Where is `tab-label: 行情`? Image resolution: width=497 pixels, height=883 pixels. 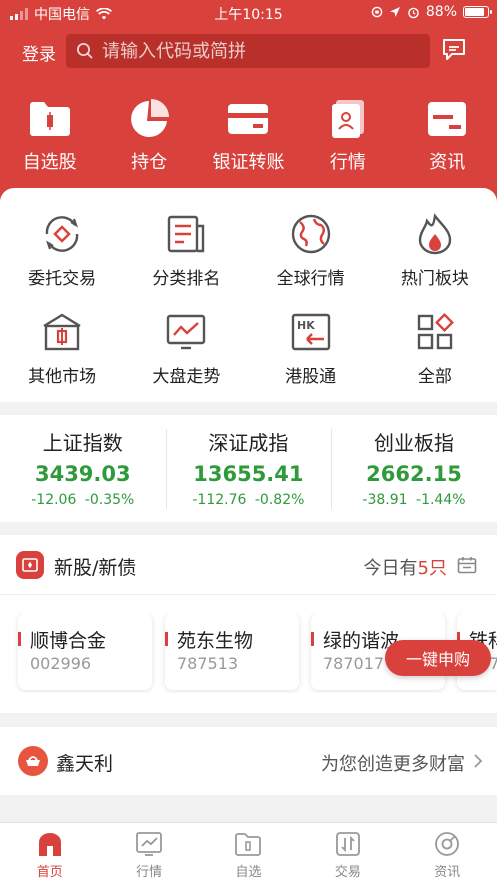 tab-label: 行情 is located at coordinates (149, 872).